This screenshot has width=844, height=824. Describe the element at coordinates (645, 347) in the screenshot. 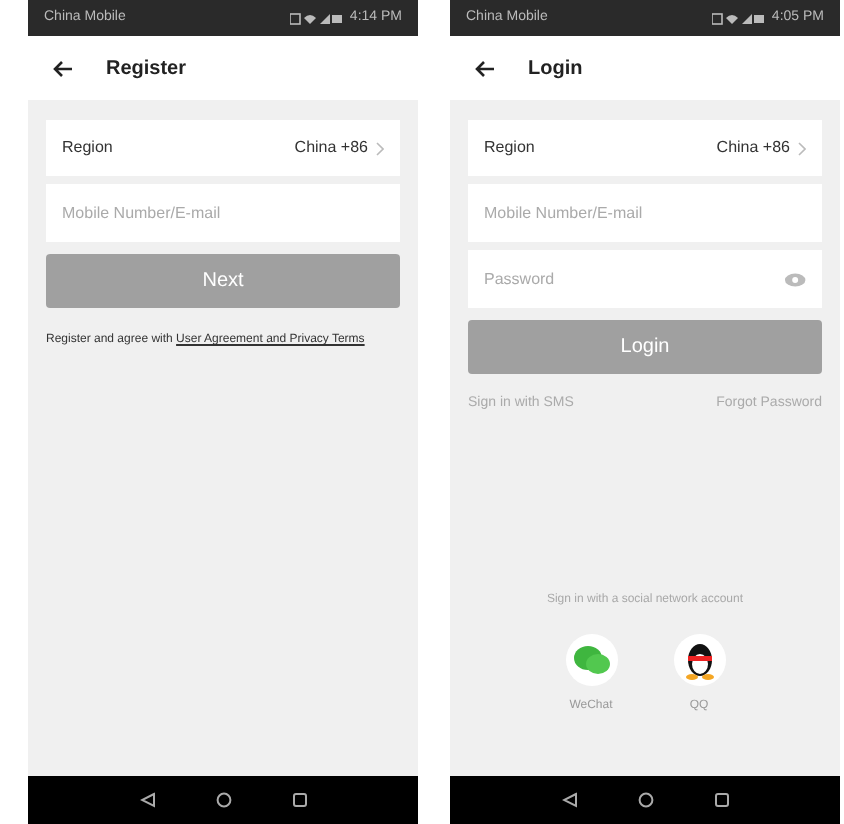

I see `primary-button: Login` at that location.